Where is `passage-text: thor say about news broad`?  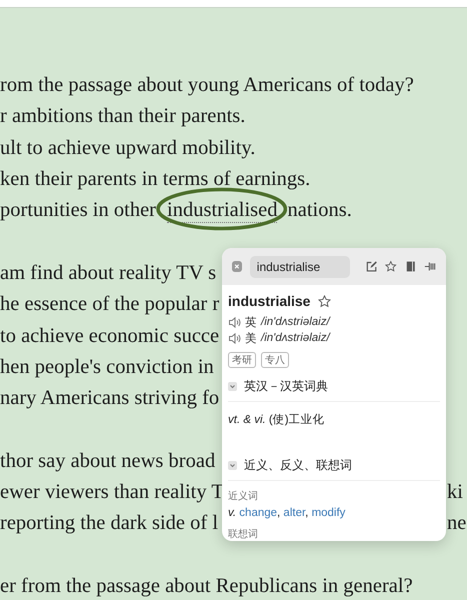
passage-text: thor say about news broad is located at coordinates (108, 461).